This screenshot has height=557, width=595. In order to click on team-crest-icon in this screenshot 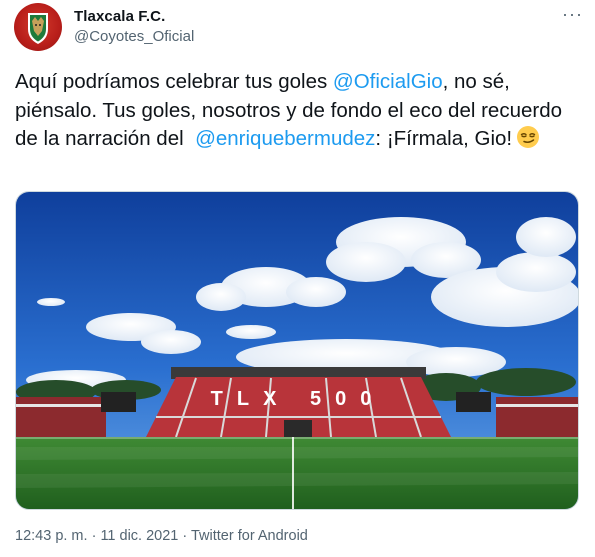, I will do `click(38, 28)`.